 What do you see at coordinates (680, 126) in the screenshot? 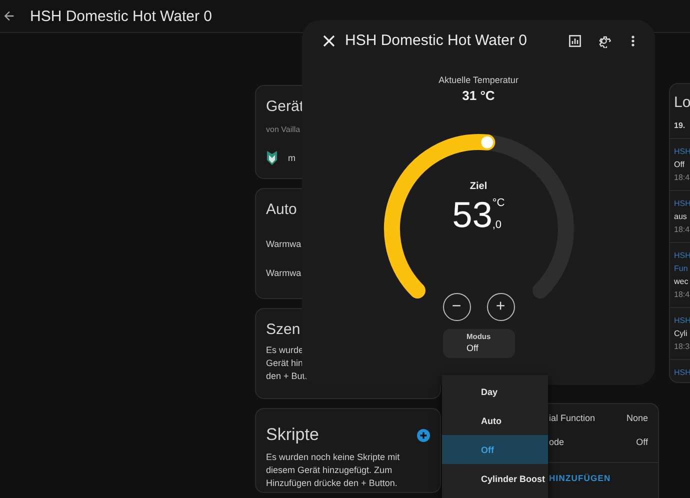
I see `log-date: 19.` at bounding box center [680, 126].